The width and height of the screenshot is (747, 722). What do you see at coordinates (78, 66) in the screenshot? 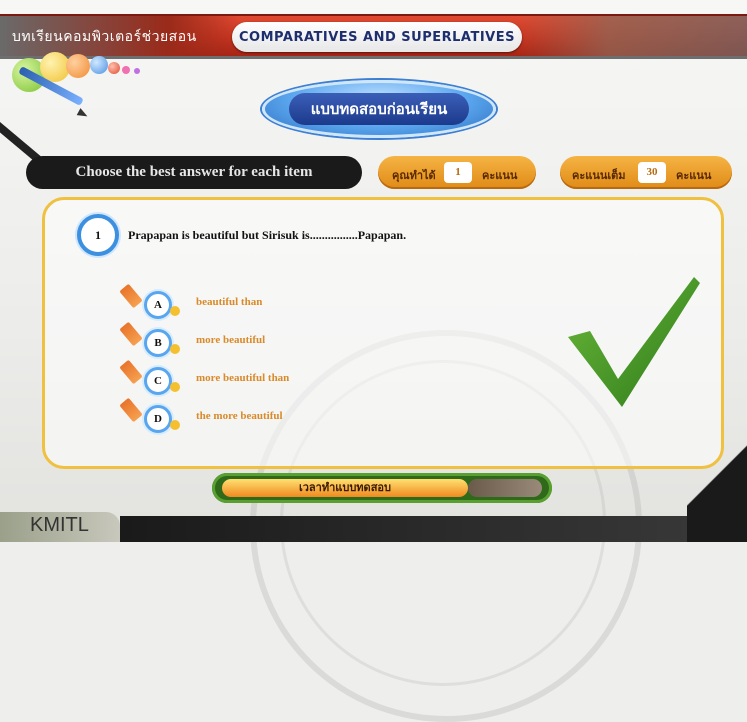
I see `orange-dot-icon` at bounding box center [78, 66].